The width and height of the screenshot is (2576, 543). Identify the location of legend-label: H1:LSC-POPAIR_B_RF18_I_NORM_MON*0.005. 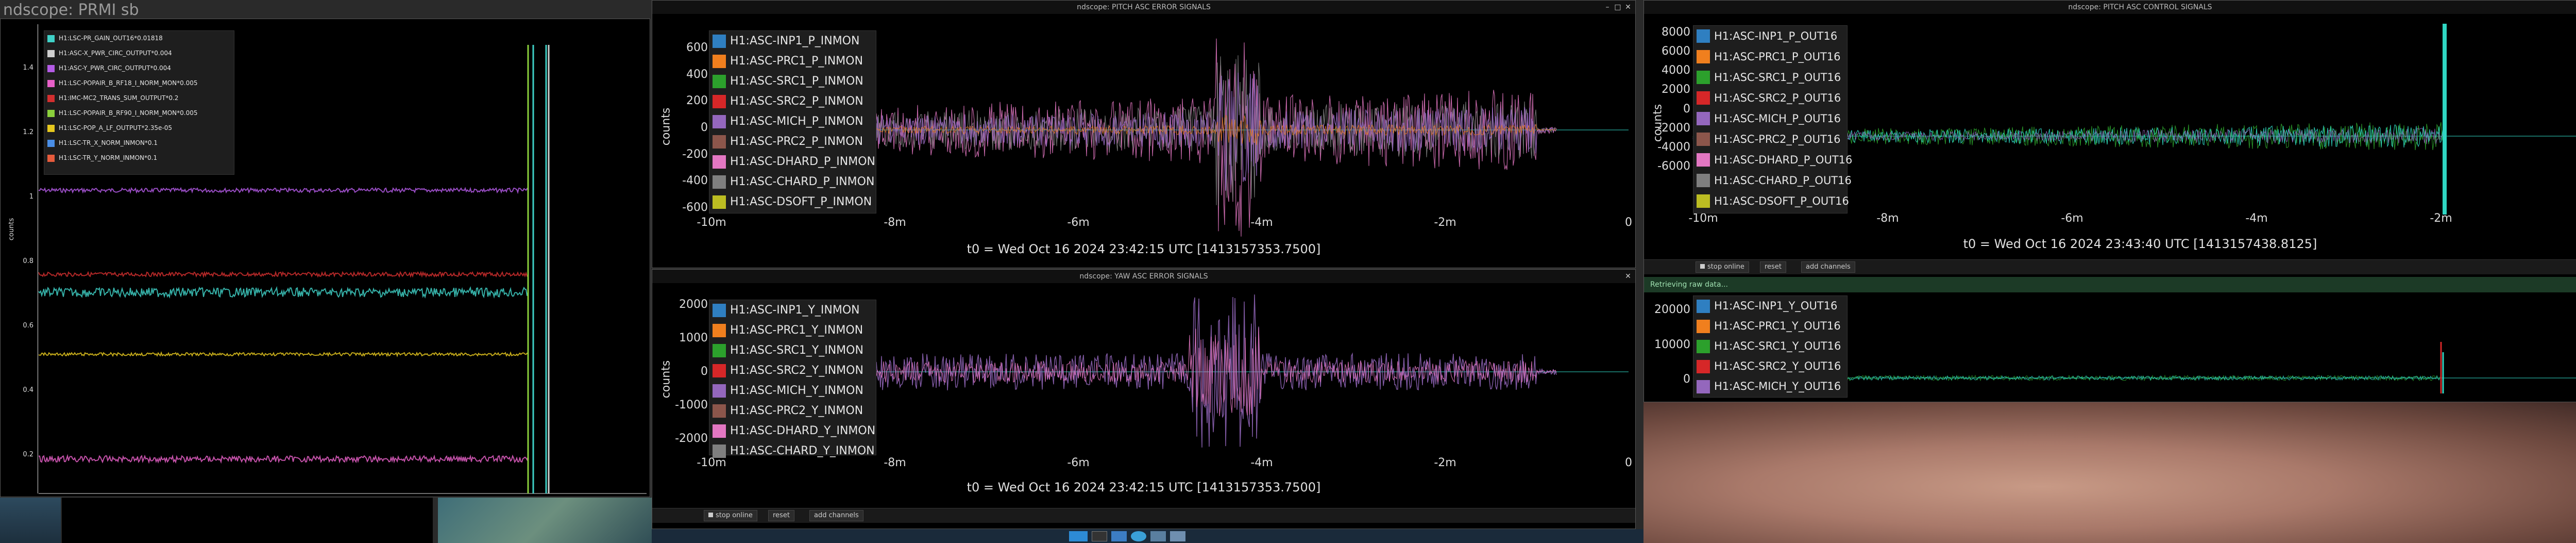
(128, 83).